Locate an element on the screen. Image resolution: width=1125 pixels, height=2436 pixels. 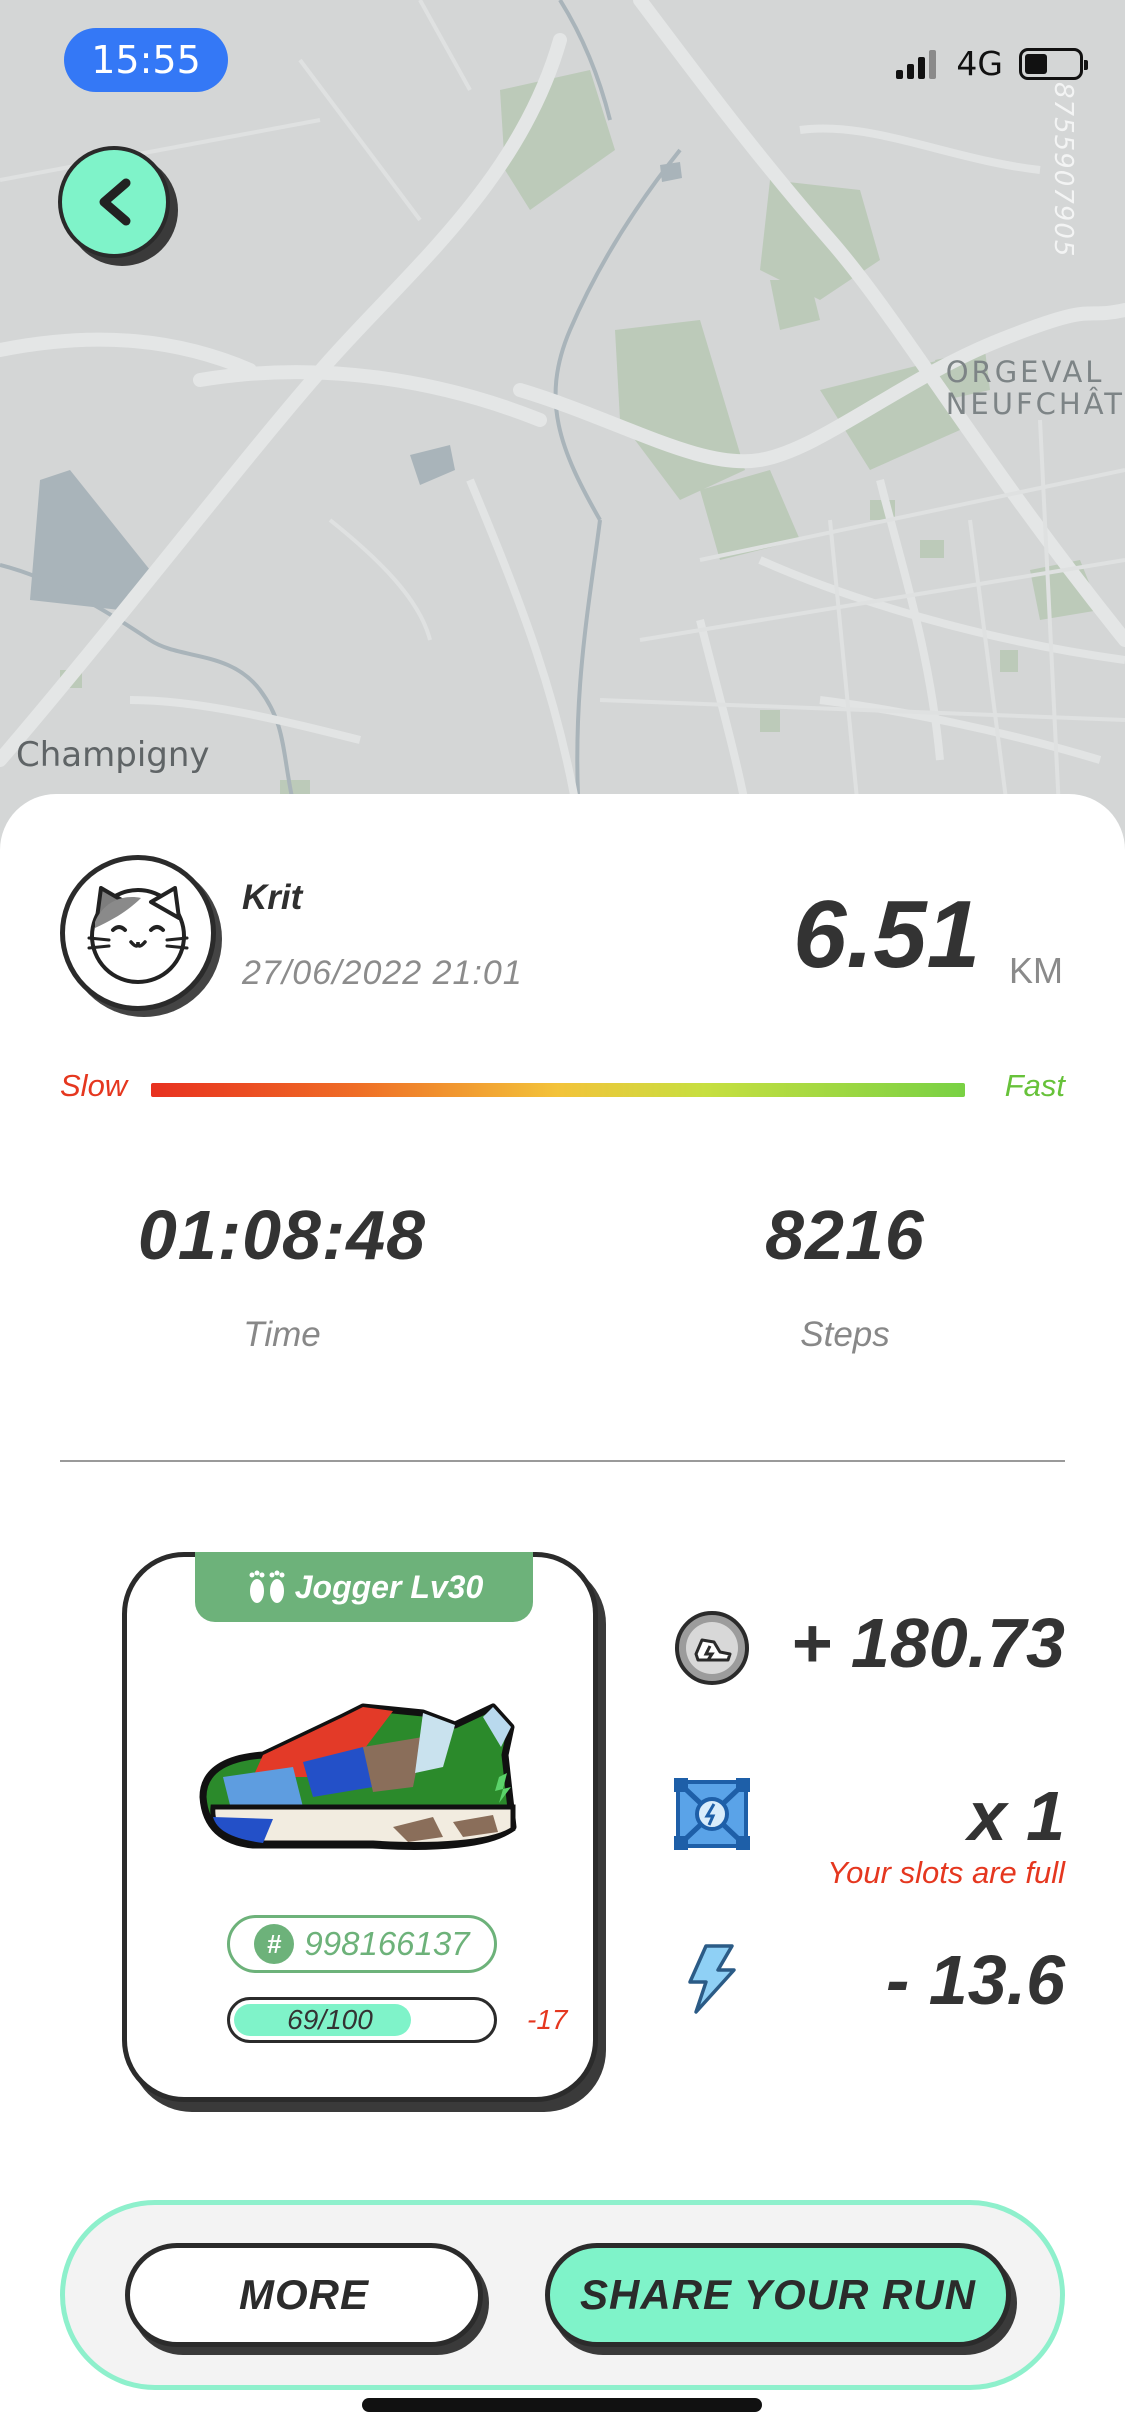
status-indicators: 4G is located at coordinates (992, 63).